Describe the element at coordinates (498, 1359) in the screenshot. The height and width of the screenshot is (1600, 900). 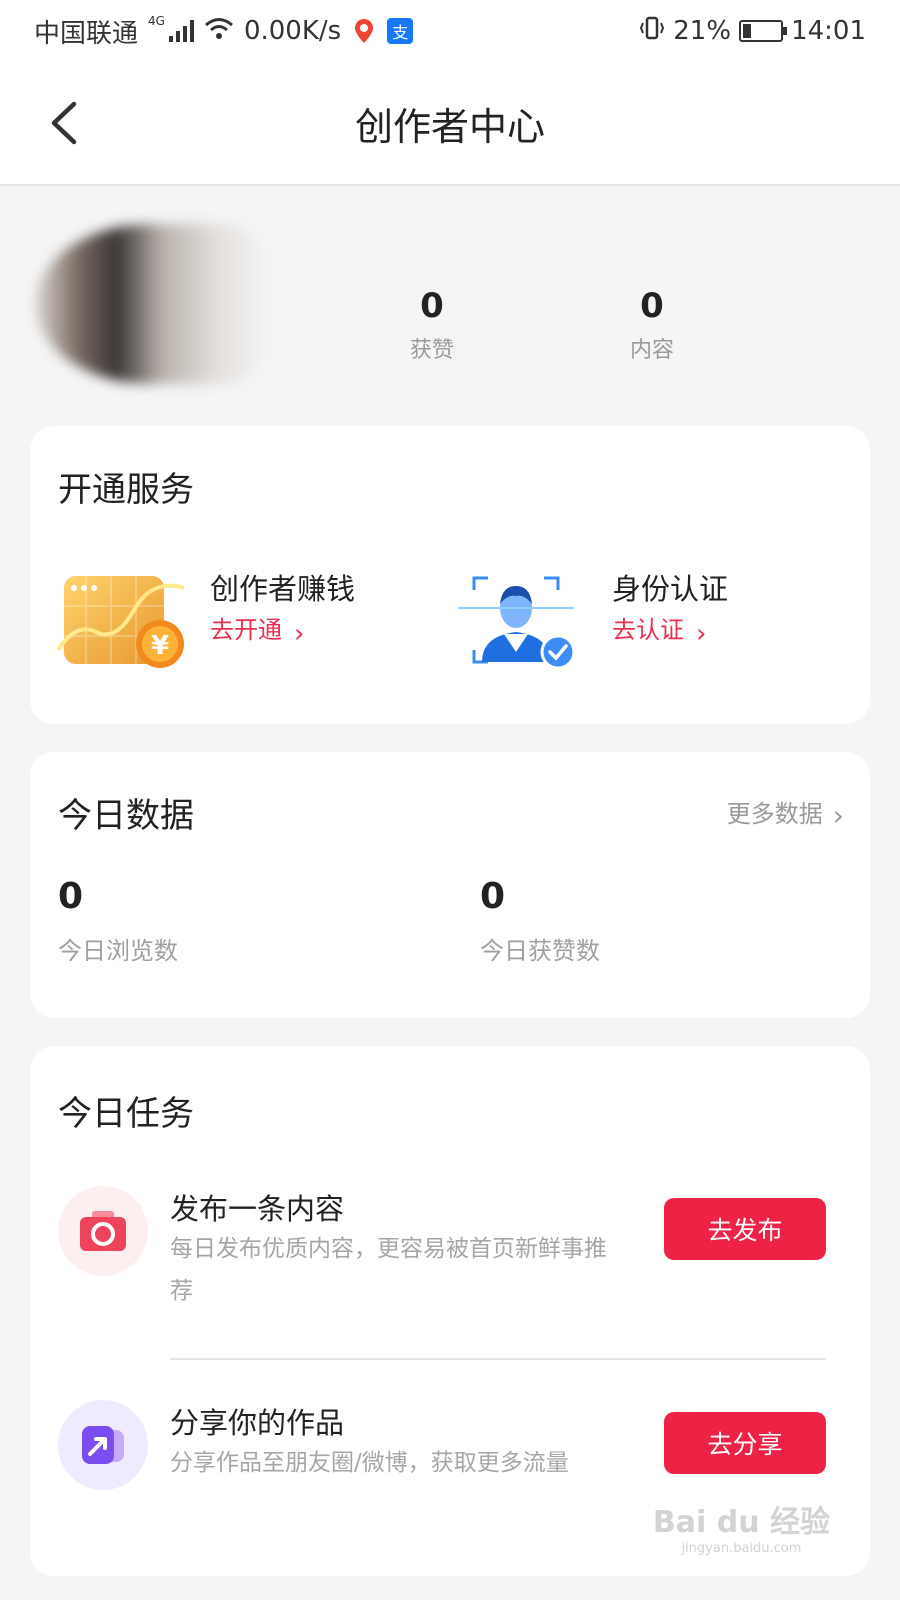
I see `task-divider` at that location.